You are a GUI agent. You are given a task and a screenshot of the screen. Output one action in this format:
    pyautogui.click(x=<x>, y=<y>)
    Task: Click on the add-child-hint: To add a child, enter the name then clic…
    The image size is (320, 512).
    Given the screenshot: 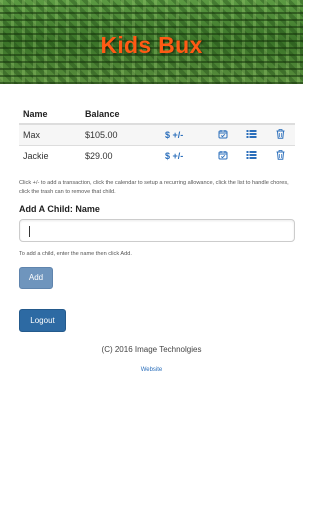 What is the action you would take?
    pyautogui.click(x=75, y=254)
    